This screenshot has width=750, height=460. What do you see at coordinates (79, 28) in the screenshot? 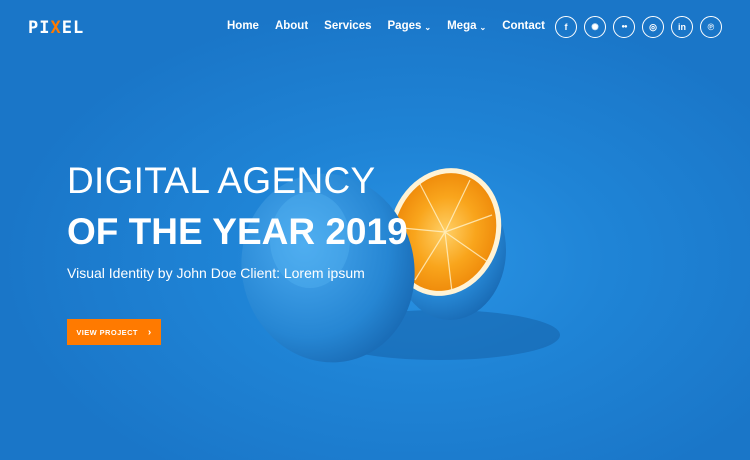
I see `logo-letter: L` at bounding box center [79, 28].